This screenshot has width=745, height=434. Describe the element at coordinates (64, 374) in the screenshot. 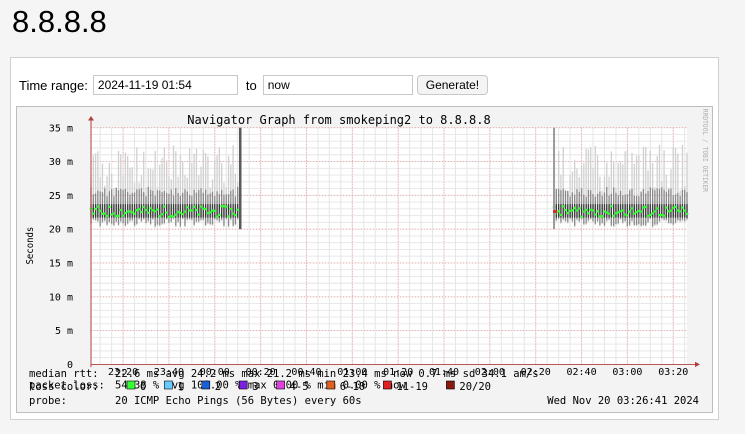

I see `median-rtt-label: median rtt:` at that location.